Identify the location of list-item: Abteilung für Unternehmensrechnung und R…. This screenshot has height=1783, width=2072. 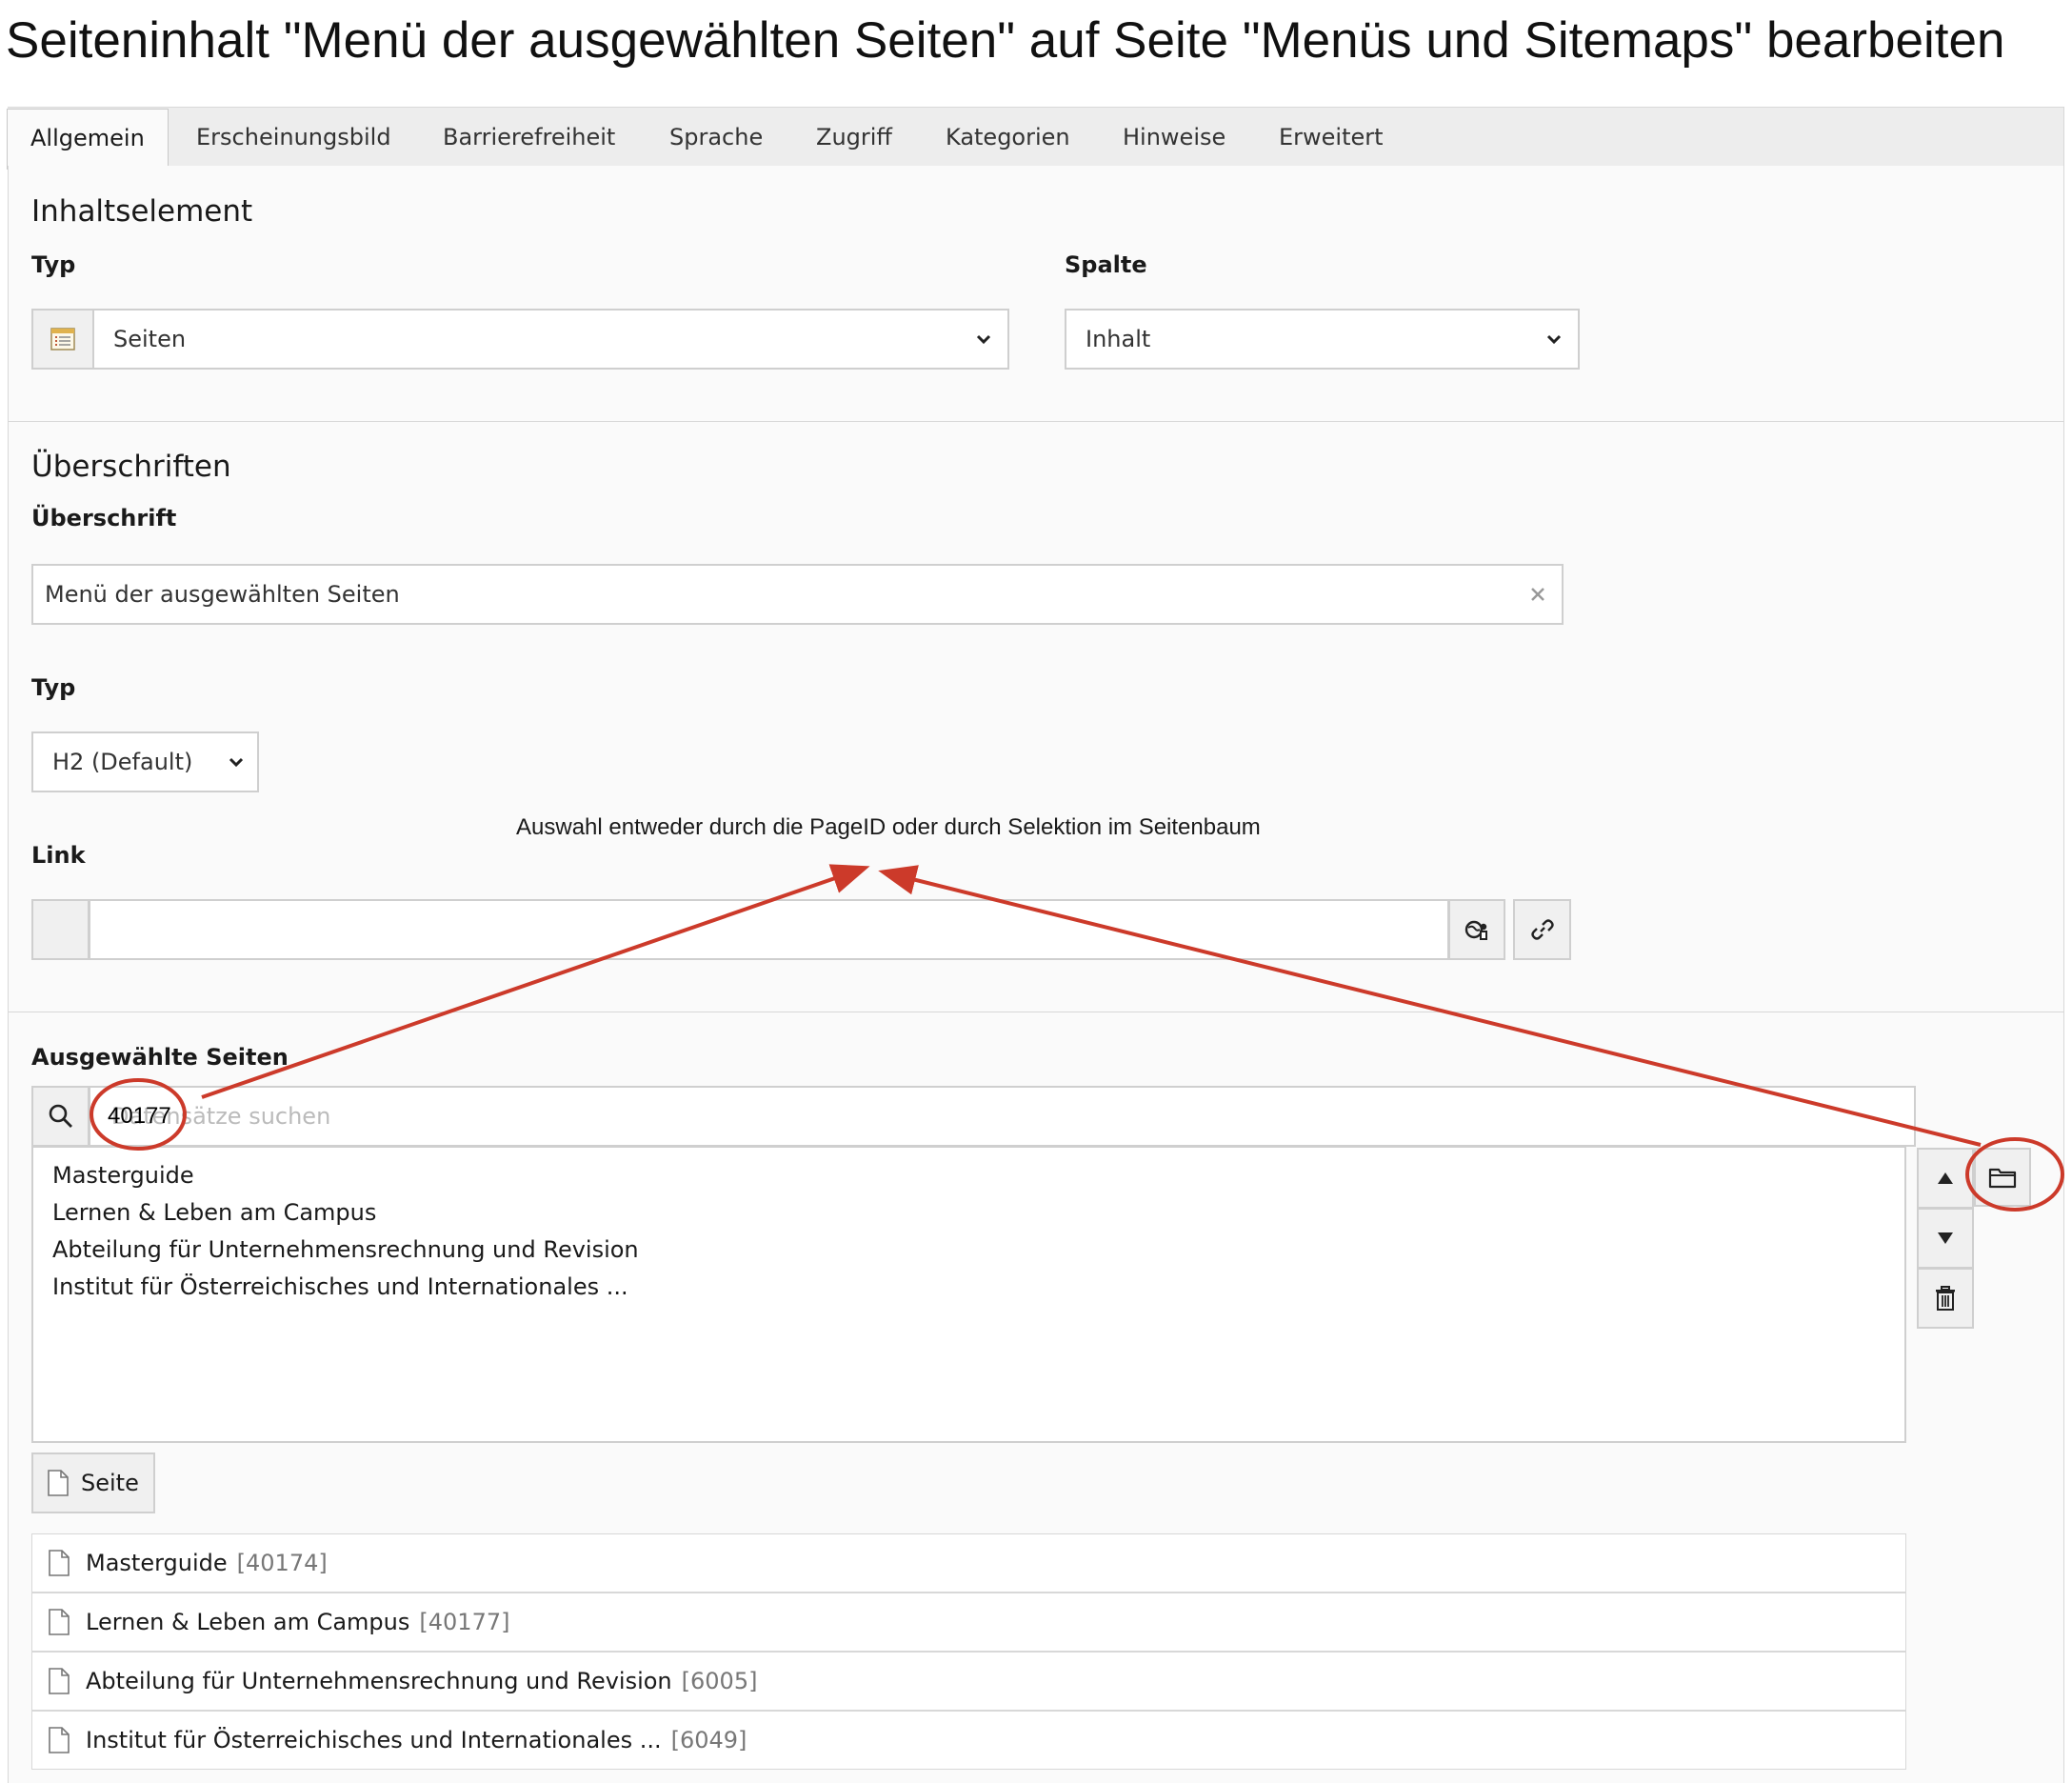
(968, 1250).